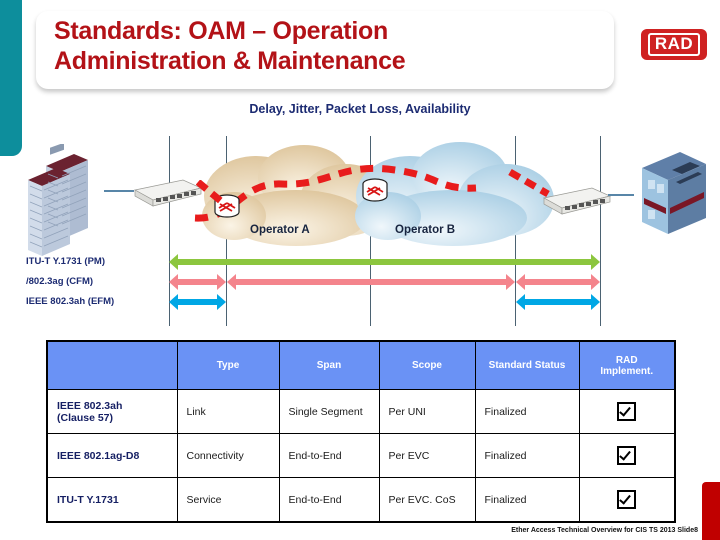 The height and width of the screenshot is (540, 720). What do you see at coordinates (228, 411) in the screenshot?
I see `cell-type: Link` at bounding box center [228, 411].